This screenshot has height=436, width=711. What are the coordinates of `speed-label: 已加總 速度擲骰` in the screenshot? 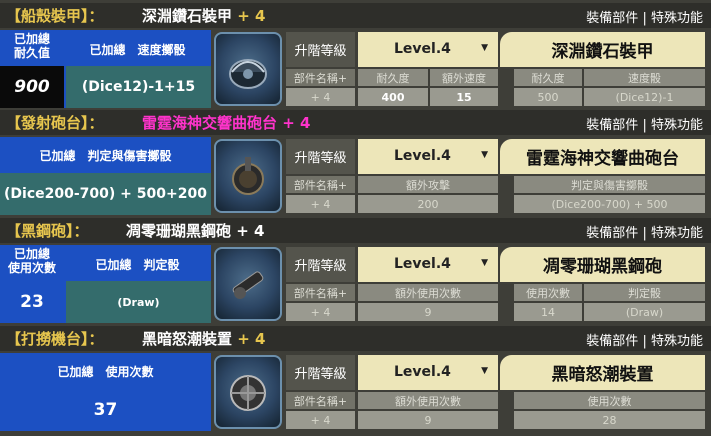 It's located at (137, 50).